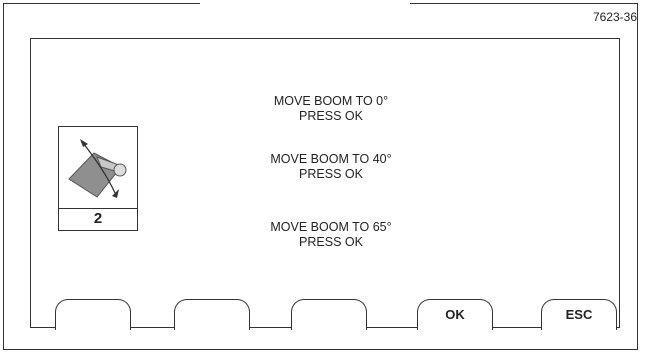  Describe the element at coordinates (579, 314) in the screenshot. I see `esc-button: ESC` at that location.